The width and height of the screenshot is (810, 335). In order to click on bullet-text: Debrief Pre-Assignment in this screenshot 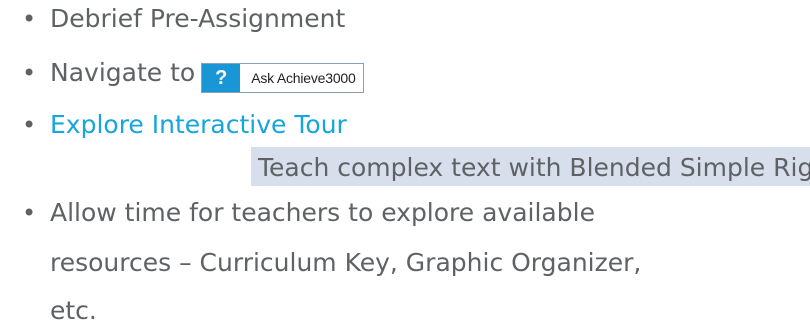, I will do `click(198, 18)`.